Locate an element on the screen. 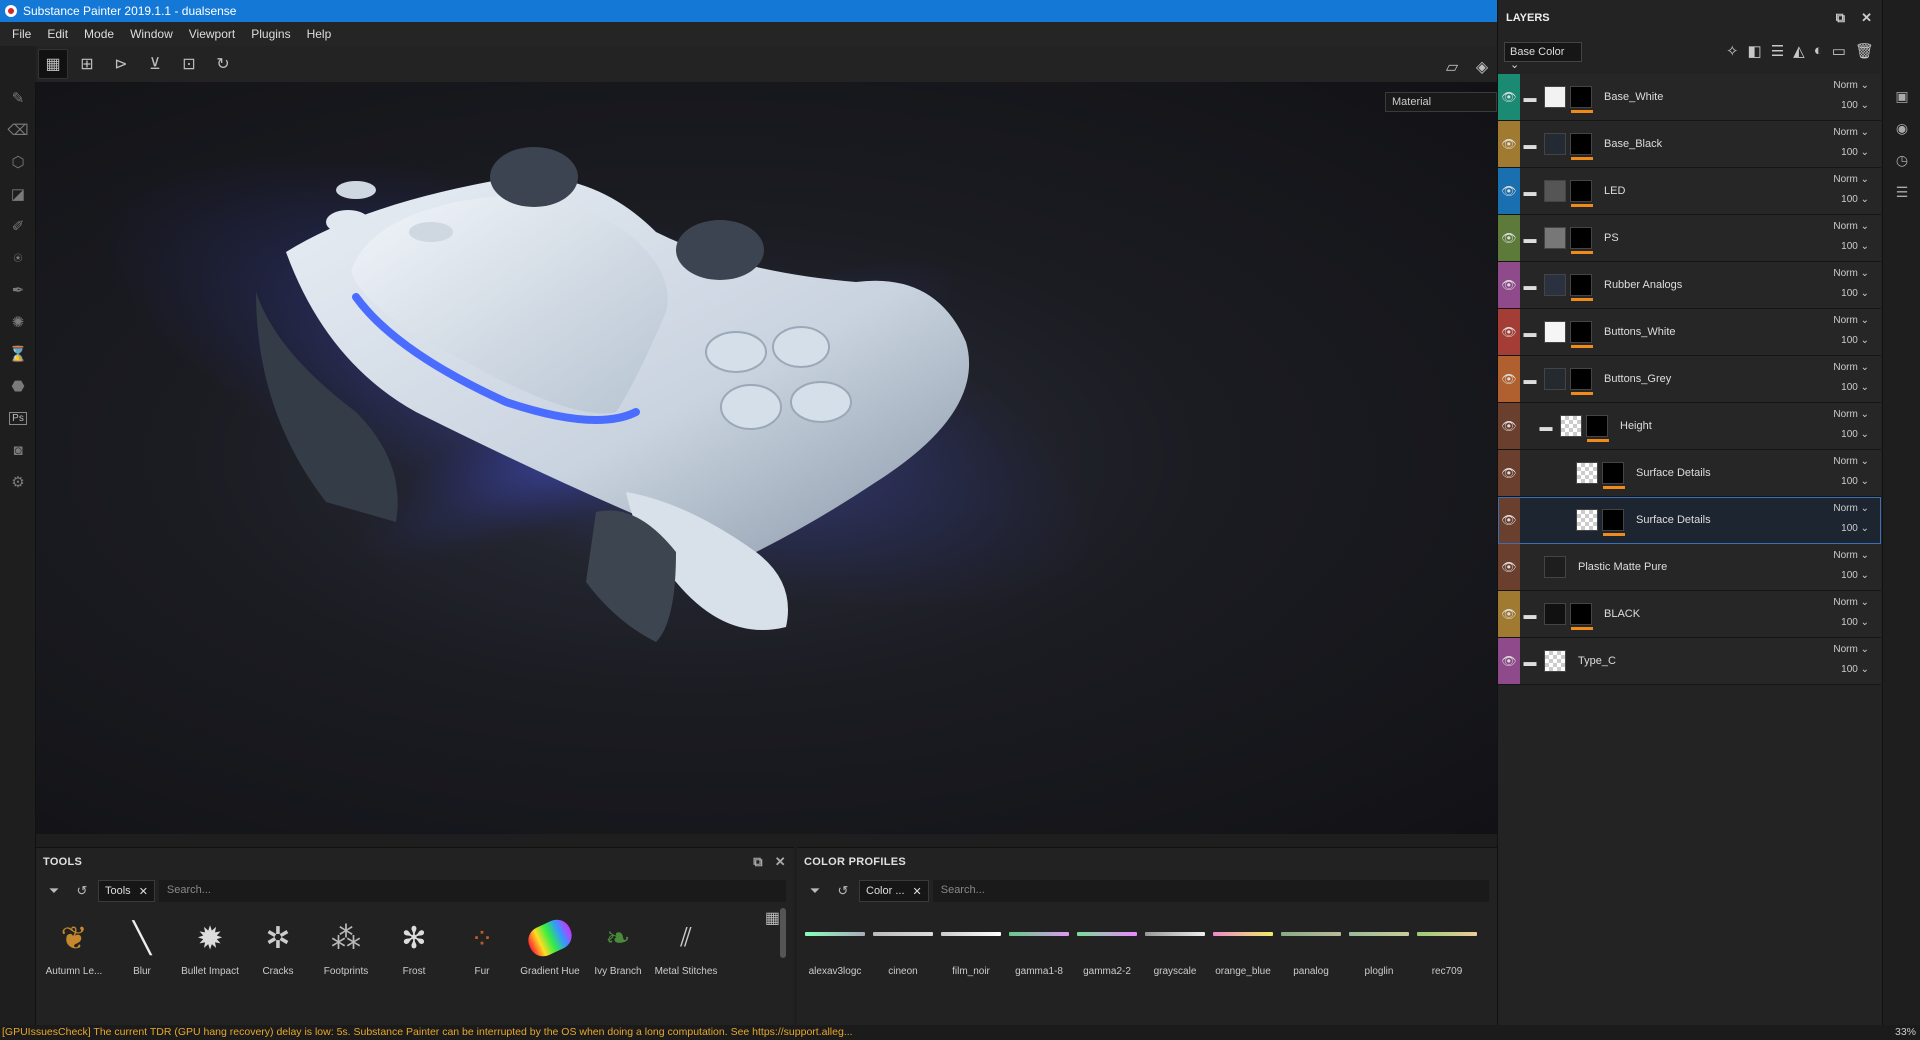  delete-layer-icon: 🗑 is located at coordinates (1864, 51).